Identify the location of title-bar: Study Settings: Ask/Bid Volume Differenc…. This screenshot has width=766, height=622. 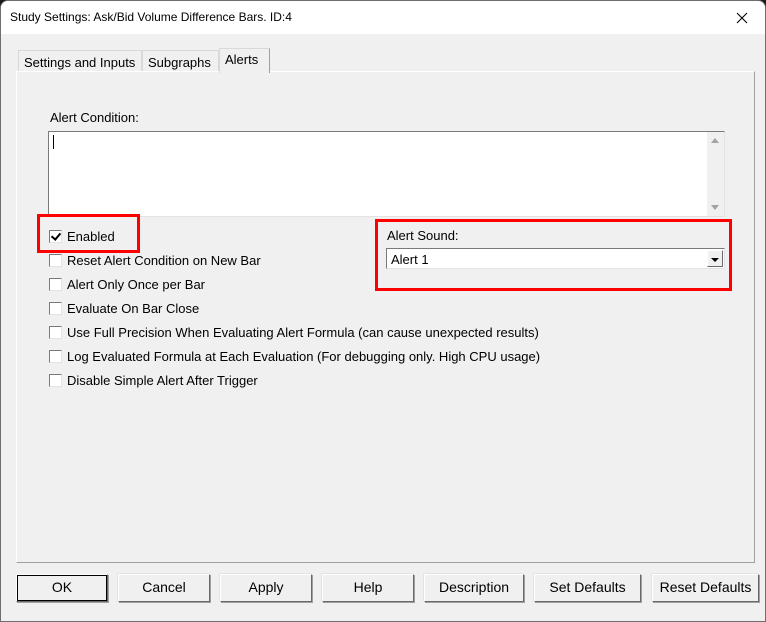
(383, 17).